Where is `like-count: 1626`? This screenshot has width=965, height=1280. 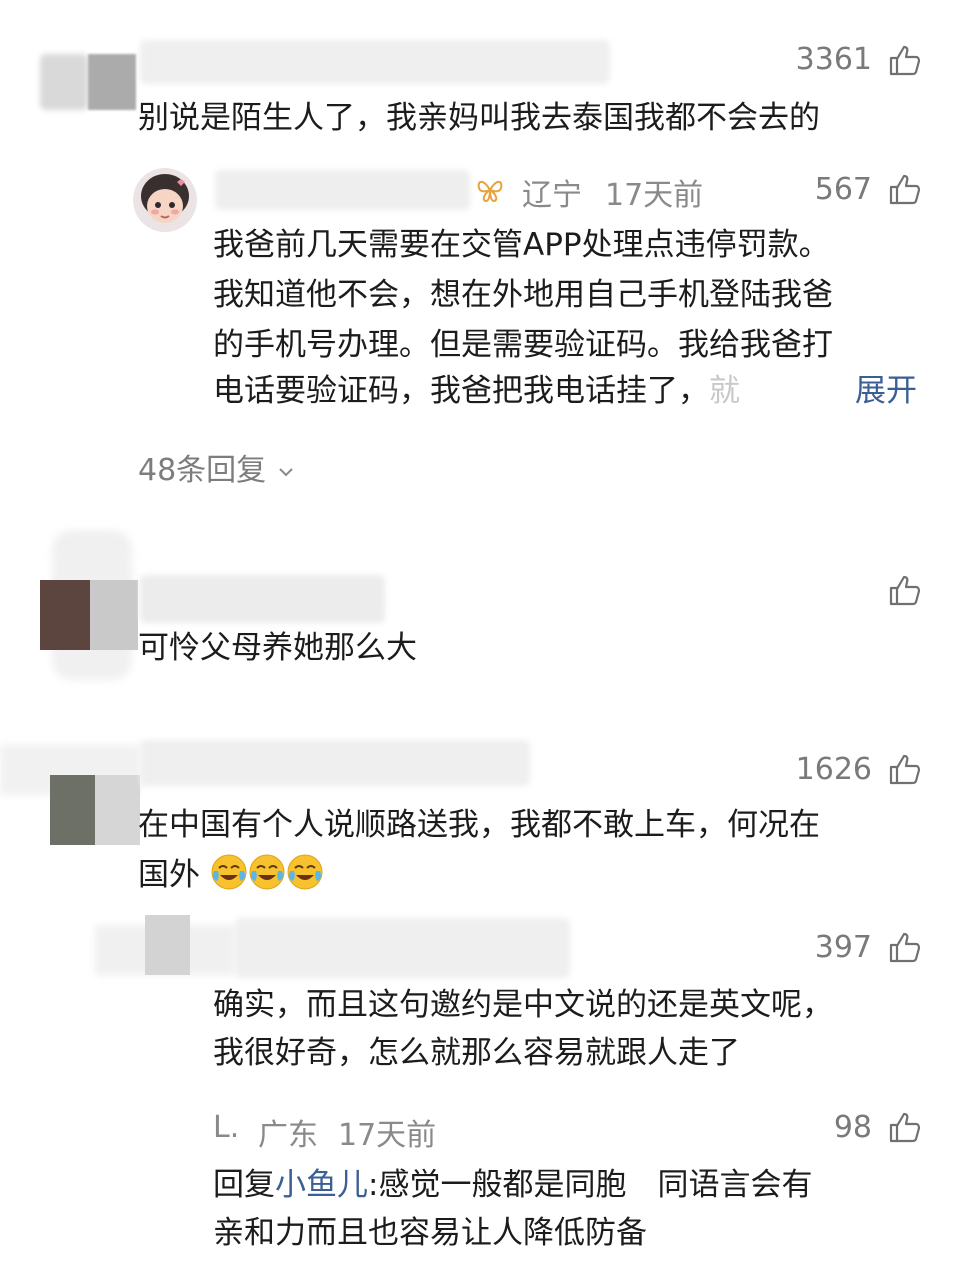
like-count: 1626 is located at coordinates (833, 769).